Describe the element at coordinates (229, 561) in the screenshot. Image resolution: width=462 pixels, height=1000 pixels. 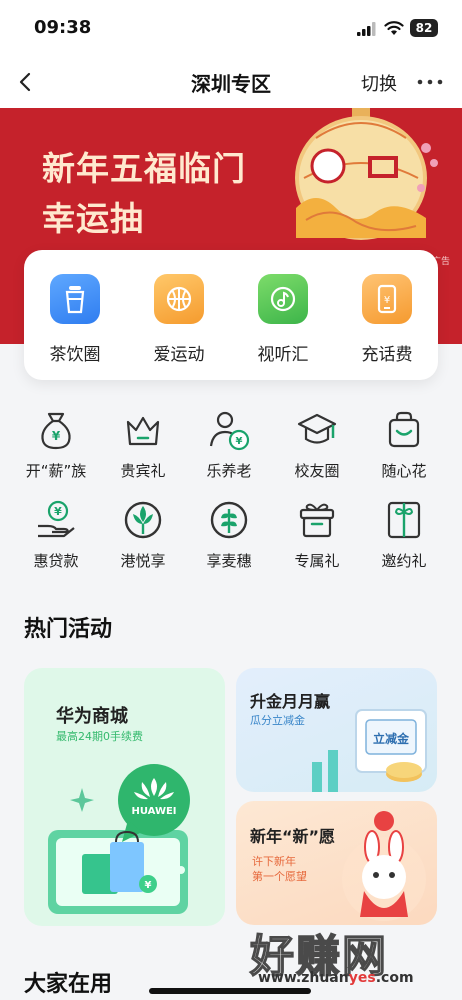
I see `grid-item-label: 享麦穗` at that location.